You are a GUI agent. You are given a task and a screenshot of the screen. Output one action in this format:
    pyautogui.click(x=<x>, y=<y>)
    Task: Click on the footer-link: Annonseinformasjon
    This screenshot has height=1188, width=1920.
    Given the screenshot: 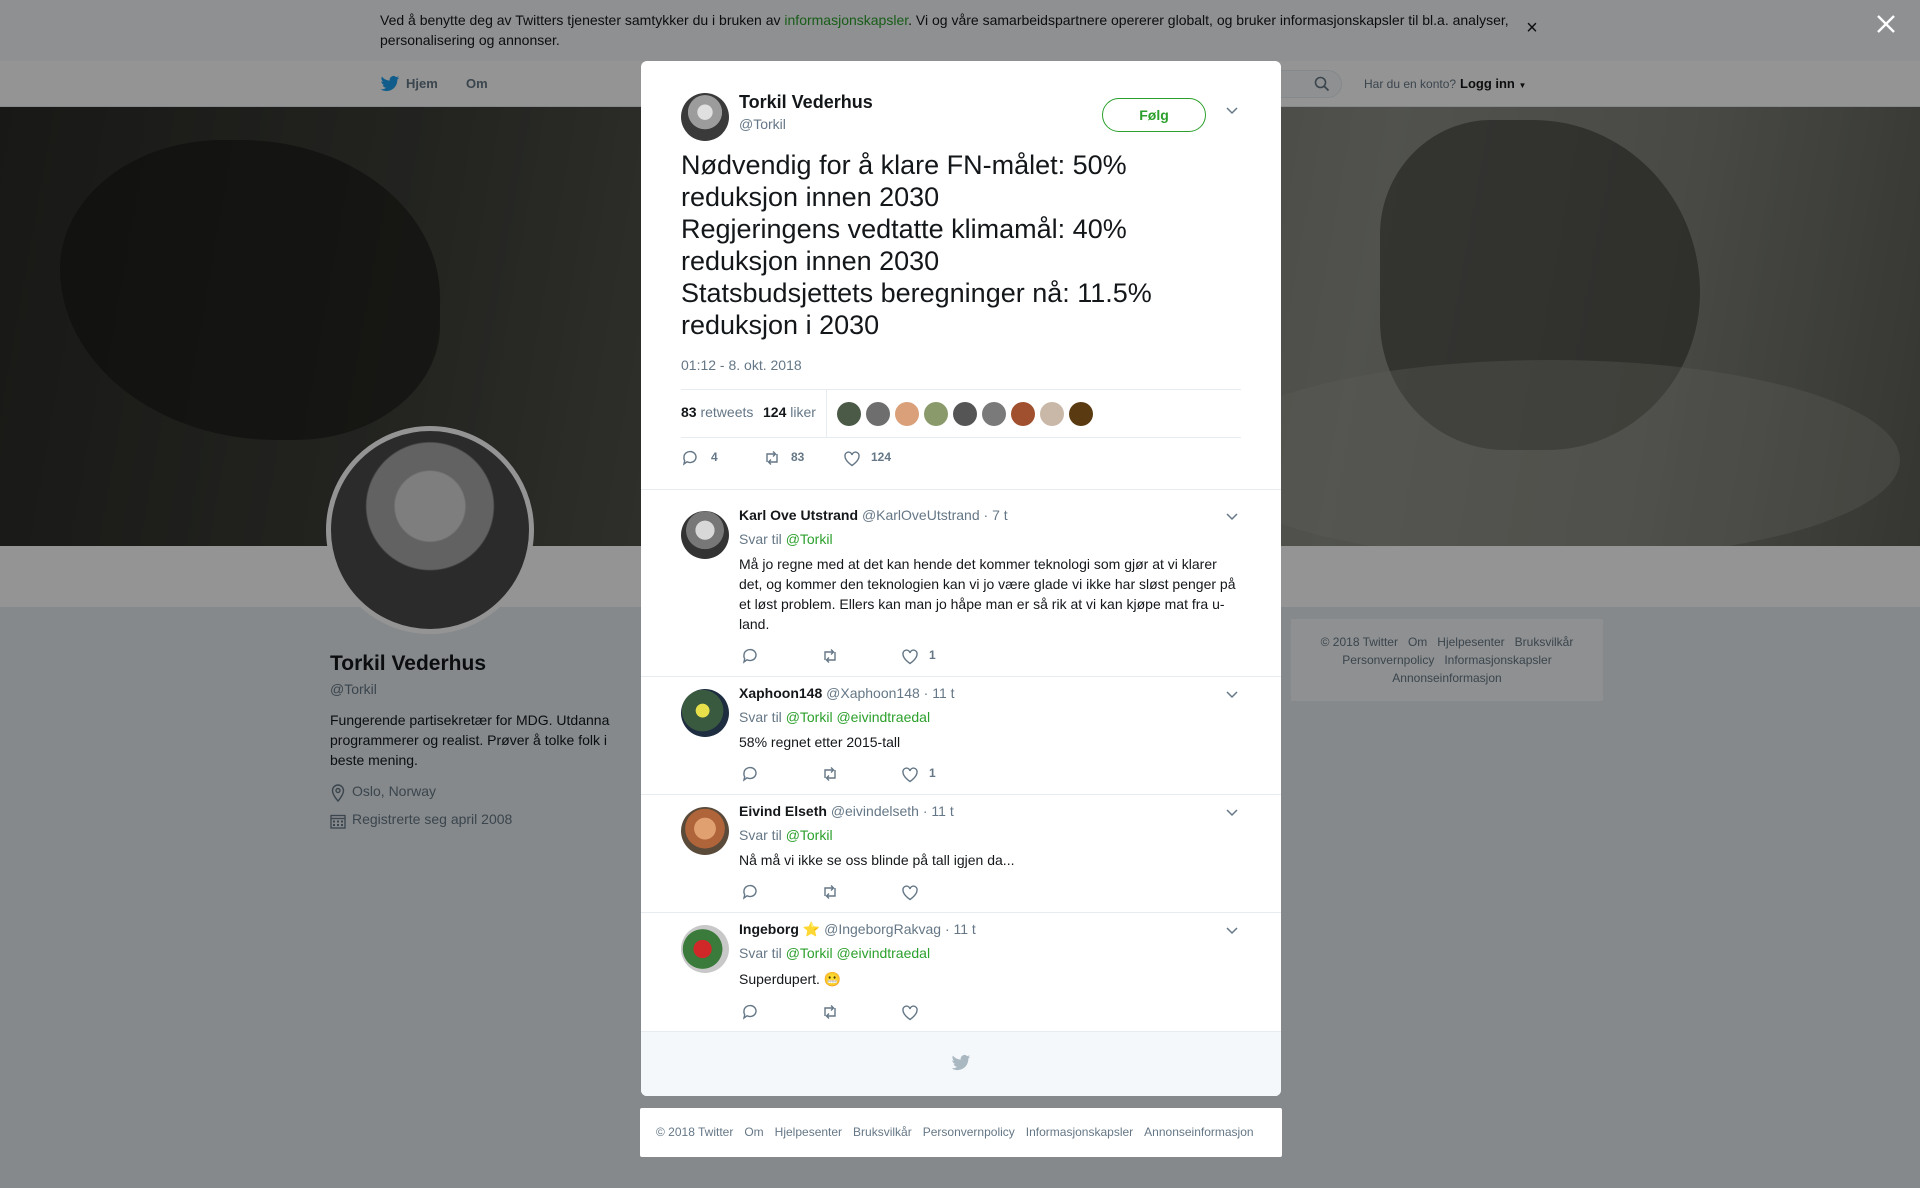 What is the action you would take?
    pyautogui.click(x=1198, y=1132)
    